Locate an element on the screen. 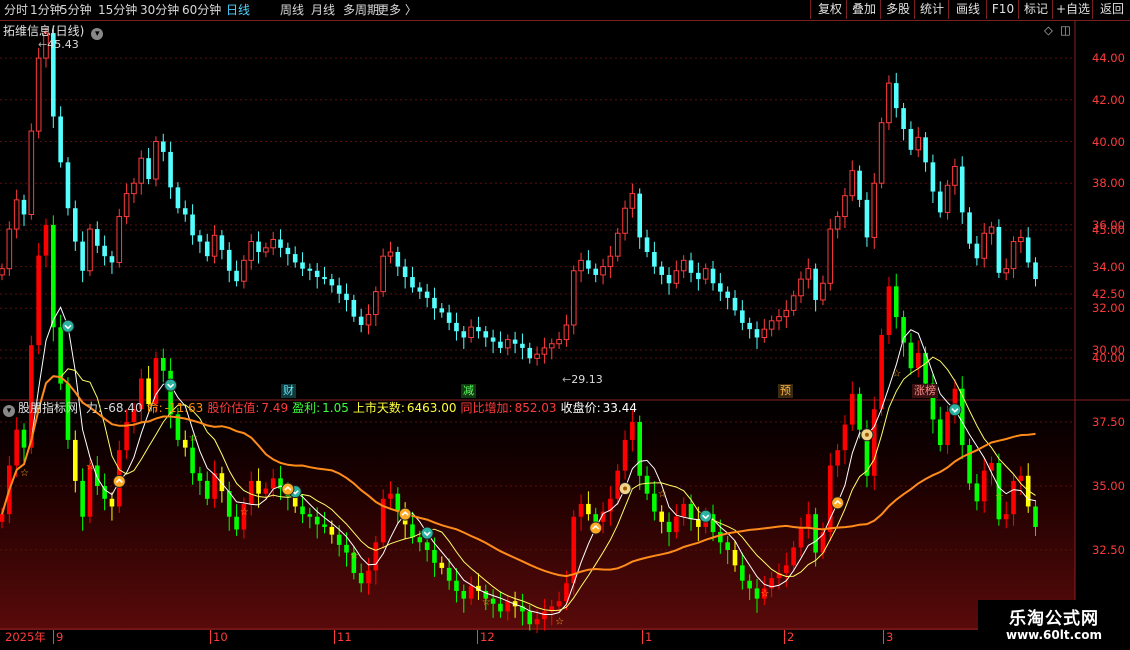 The width and height of the screenshot is (1130, 650). price-axis-tick: 38.00 is located at coordinates (1108, 183).